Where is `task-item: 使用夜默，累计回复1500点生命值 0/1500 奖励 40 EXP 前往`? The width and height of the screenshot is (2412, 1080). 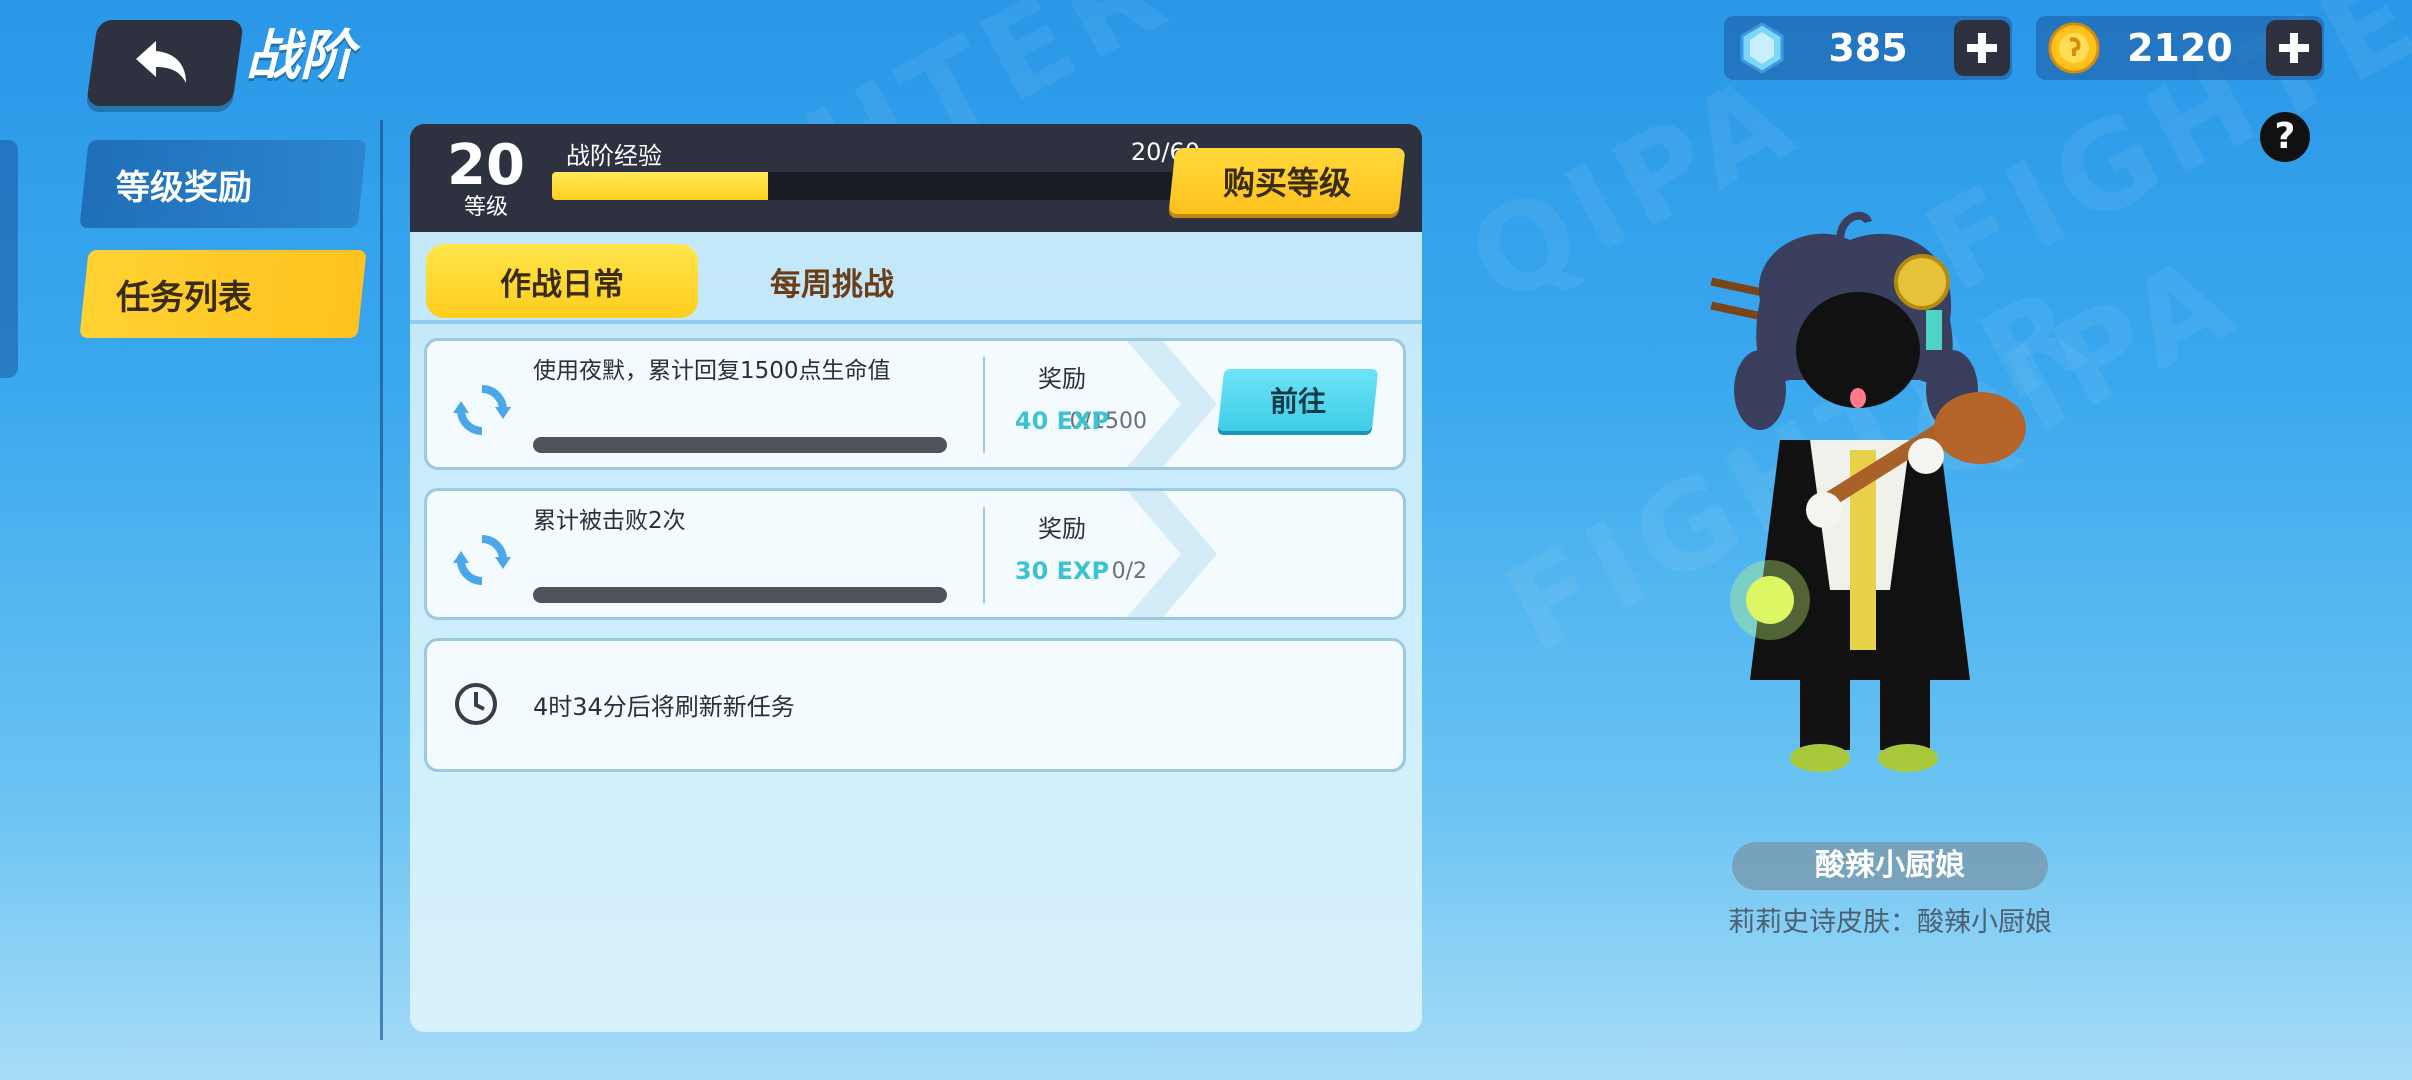 task-item: 使用夜默，累计回复1500点生命值 0/1500 奖励 40 EXP 前往 is located at coordinates (915, 404).